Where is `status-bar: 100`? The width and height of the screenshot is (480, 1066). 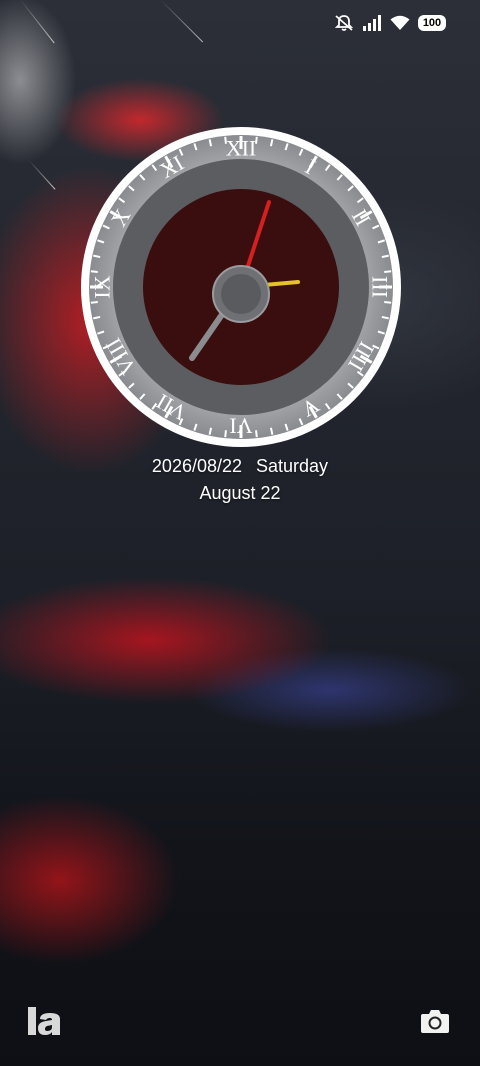
status-bar: 100 is located at coordinates (390, 23).